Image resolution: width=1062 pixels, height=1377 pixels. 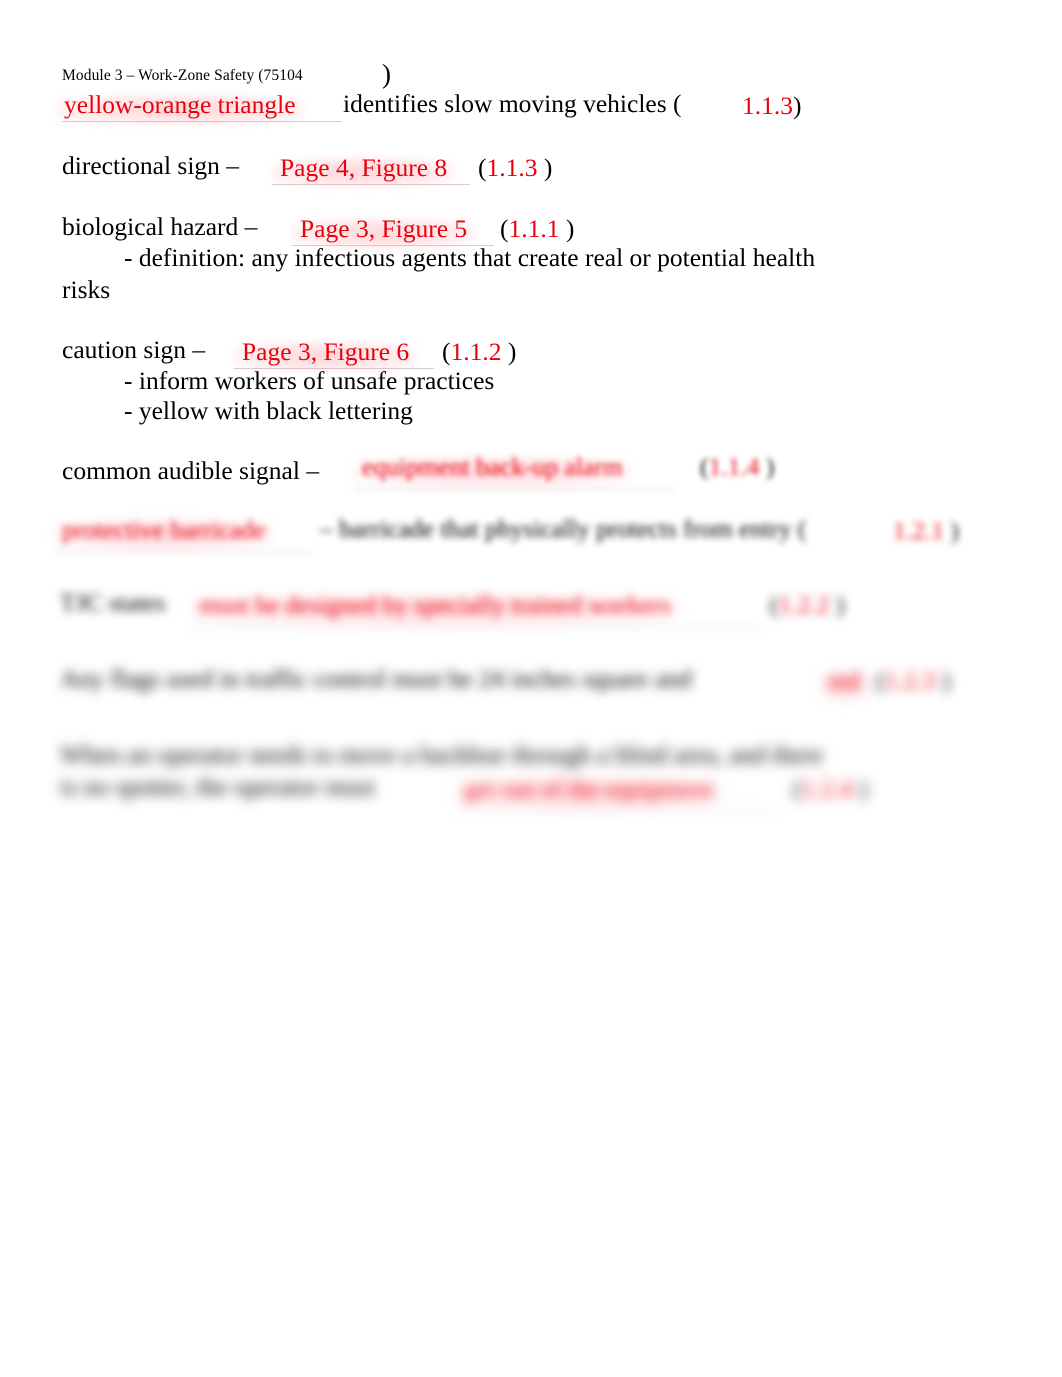 I want to click on entry-9-prompt-line-2: is no spotter, the operator must, so click(x=217, y=786).